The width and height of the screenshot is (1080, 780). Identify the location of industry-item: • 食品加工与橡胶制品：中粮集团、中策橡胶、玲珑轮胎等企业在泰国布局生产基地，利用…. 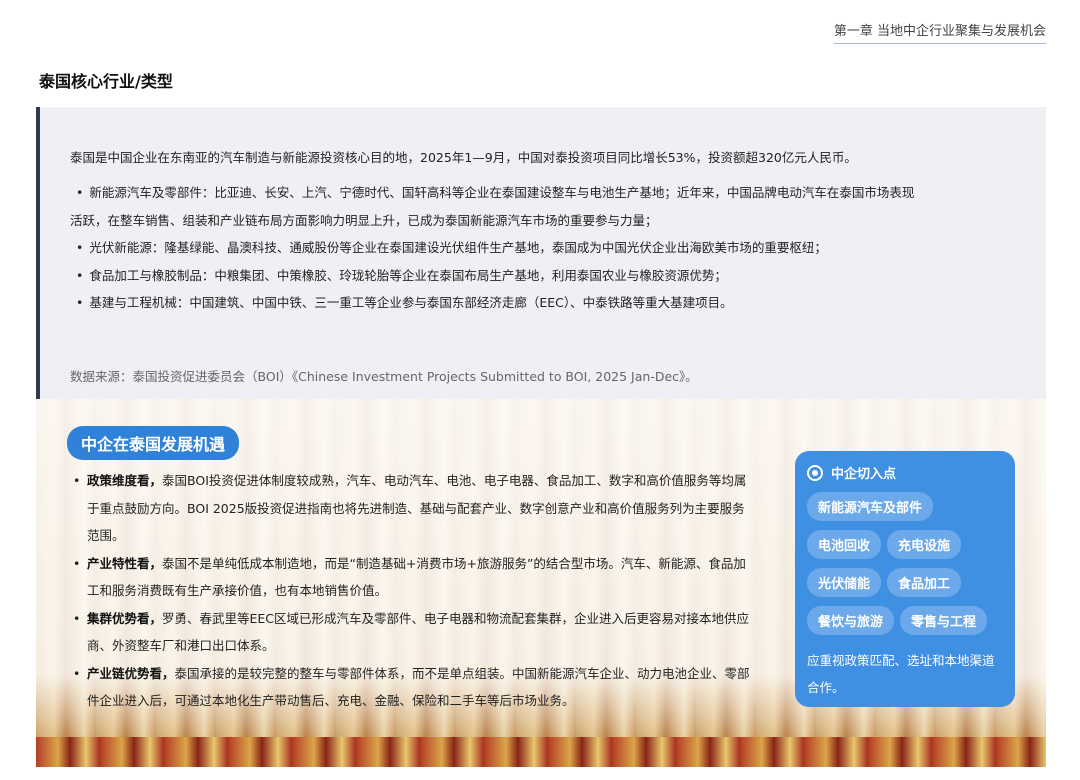
(401, 275).